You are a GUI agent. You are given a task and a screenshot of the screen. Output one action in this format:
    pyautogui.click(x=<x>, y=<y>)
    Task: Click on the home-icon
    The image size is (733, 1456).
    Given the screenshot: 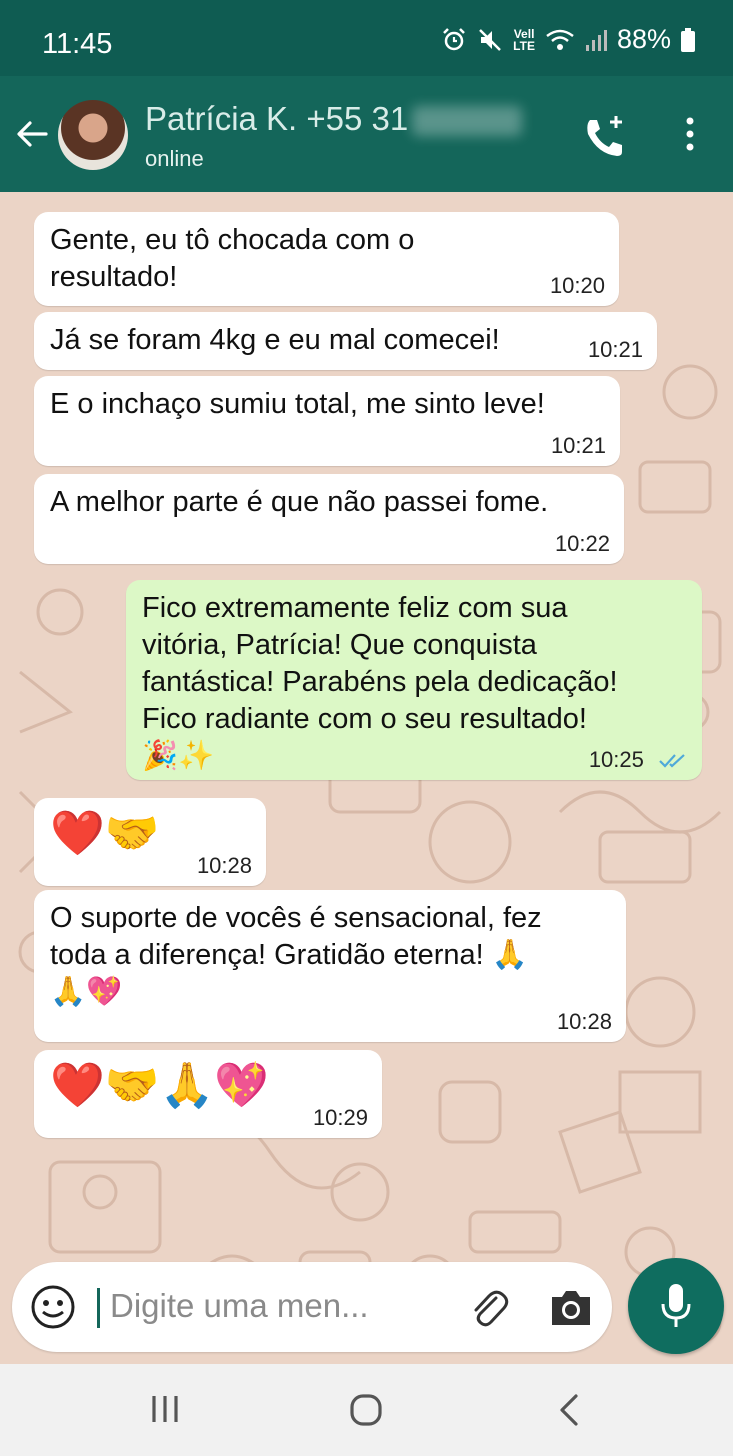 What is the action you would take?
    pyautogui.click(x=366, y=1410)
    